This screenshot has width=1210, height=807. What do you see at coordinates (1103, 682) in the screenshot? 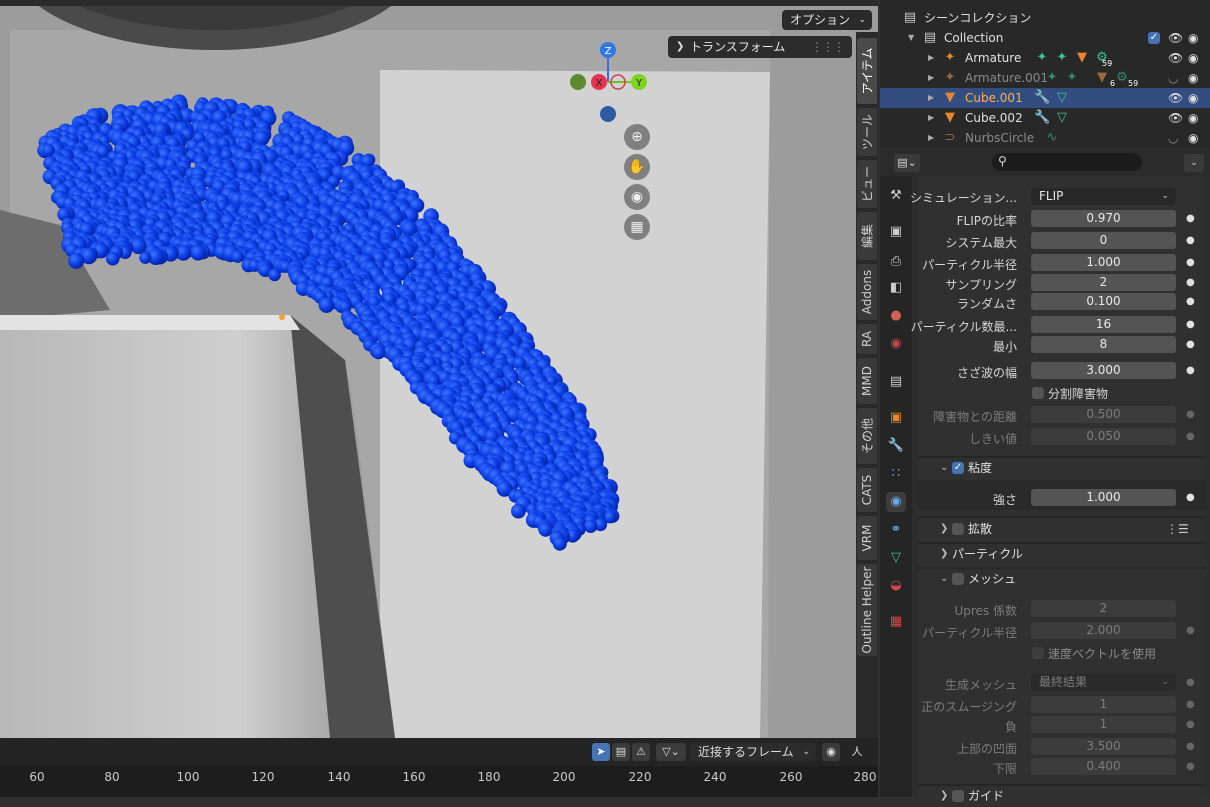
I see `generate-mesh-dropdown: 最終結果 ⌄` at bounding box center [1103, 682].